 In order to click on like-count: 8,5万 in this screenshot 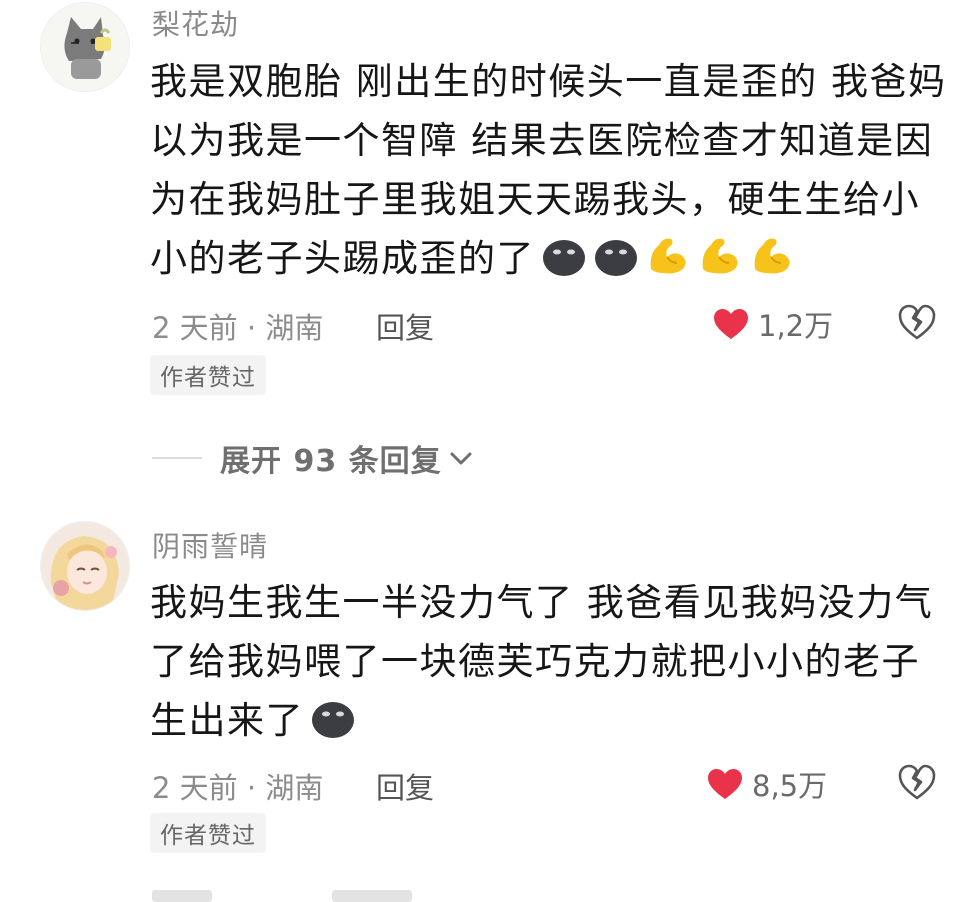, I will do `click(790, 786)`.